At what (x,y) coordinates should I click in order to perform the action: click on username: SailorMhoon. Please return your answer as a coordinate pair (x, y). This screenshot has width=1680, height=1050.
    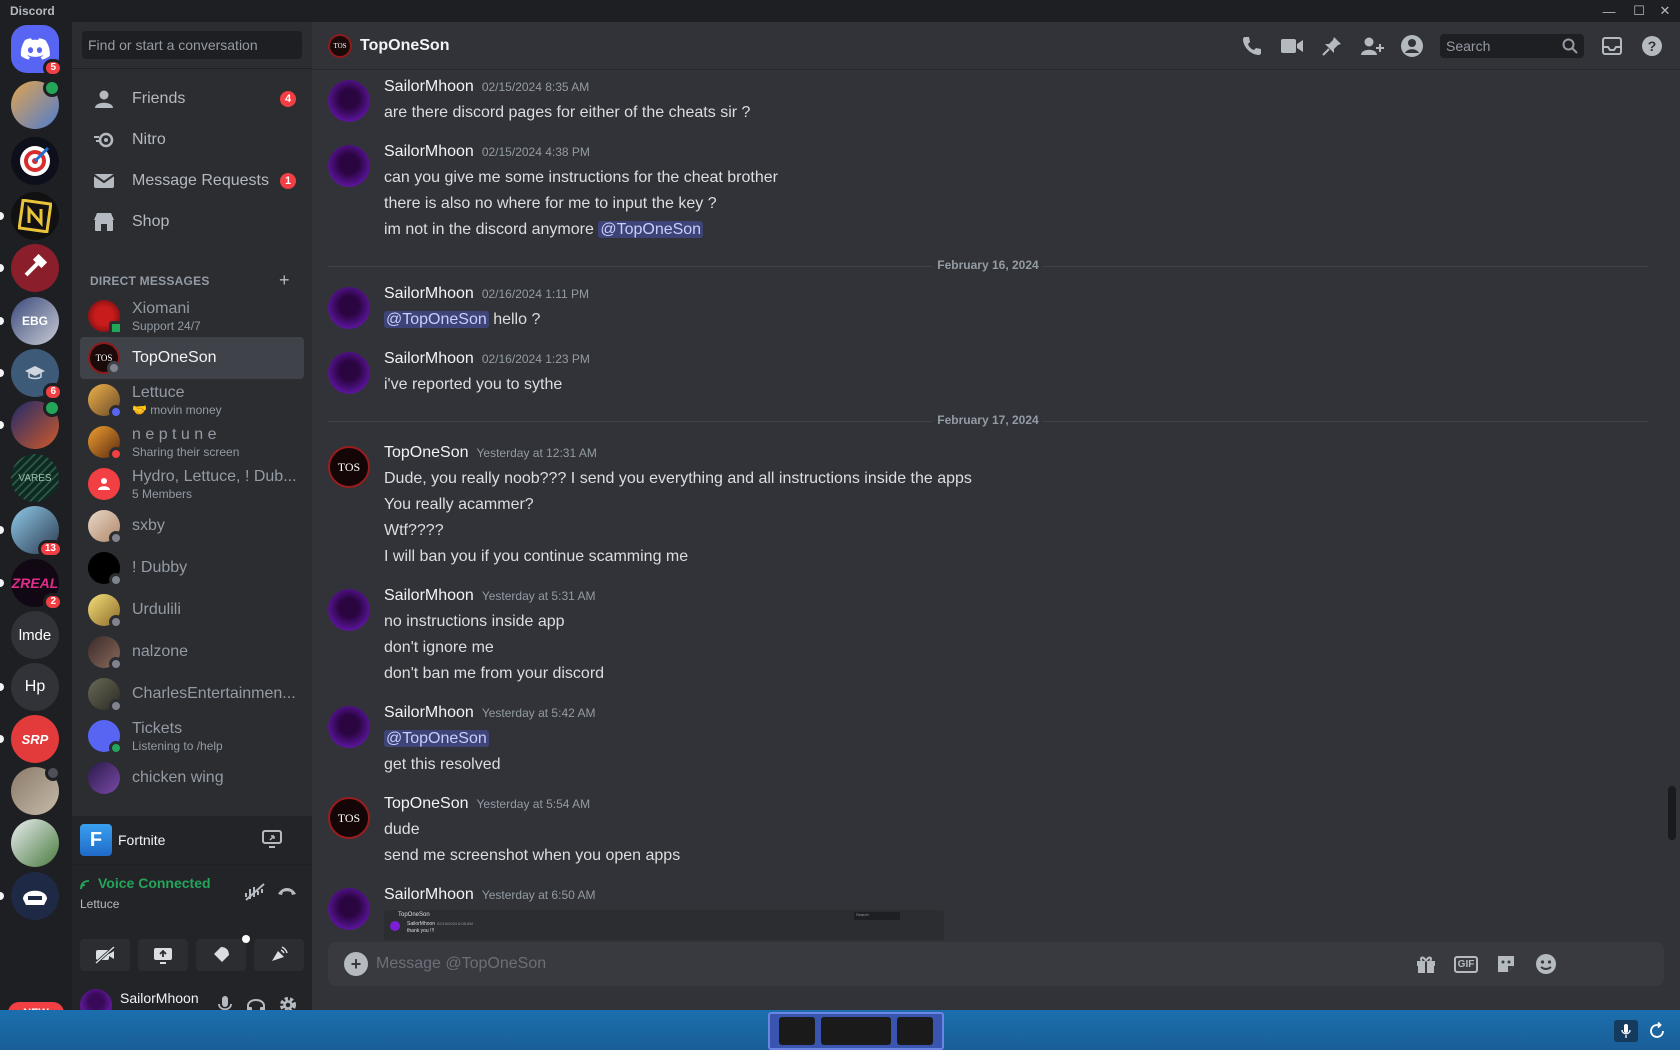
    Looking at the image, I should click on (159, 998).